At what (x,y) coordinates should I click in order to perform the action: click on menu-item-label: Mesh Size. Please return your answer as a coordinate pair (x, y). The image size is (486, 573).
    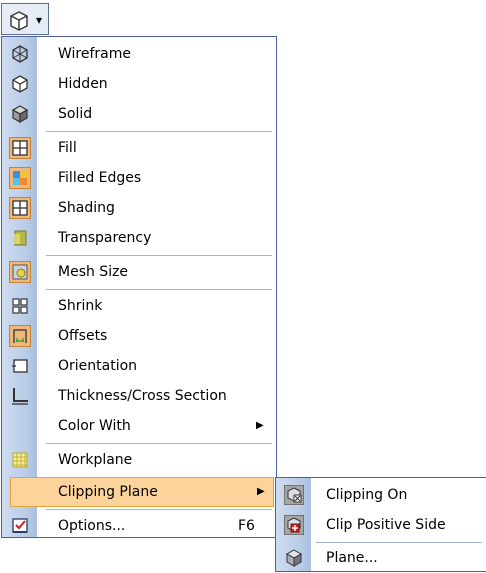
    Looking at the image, I should click on (93, 272).